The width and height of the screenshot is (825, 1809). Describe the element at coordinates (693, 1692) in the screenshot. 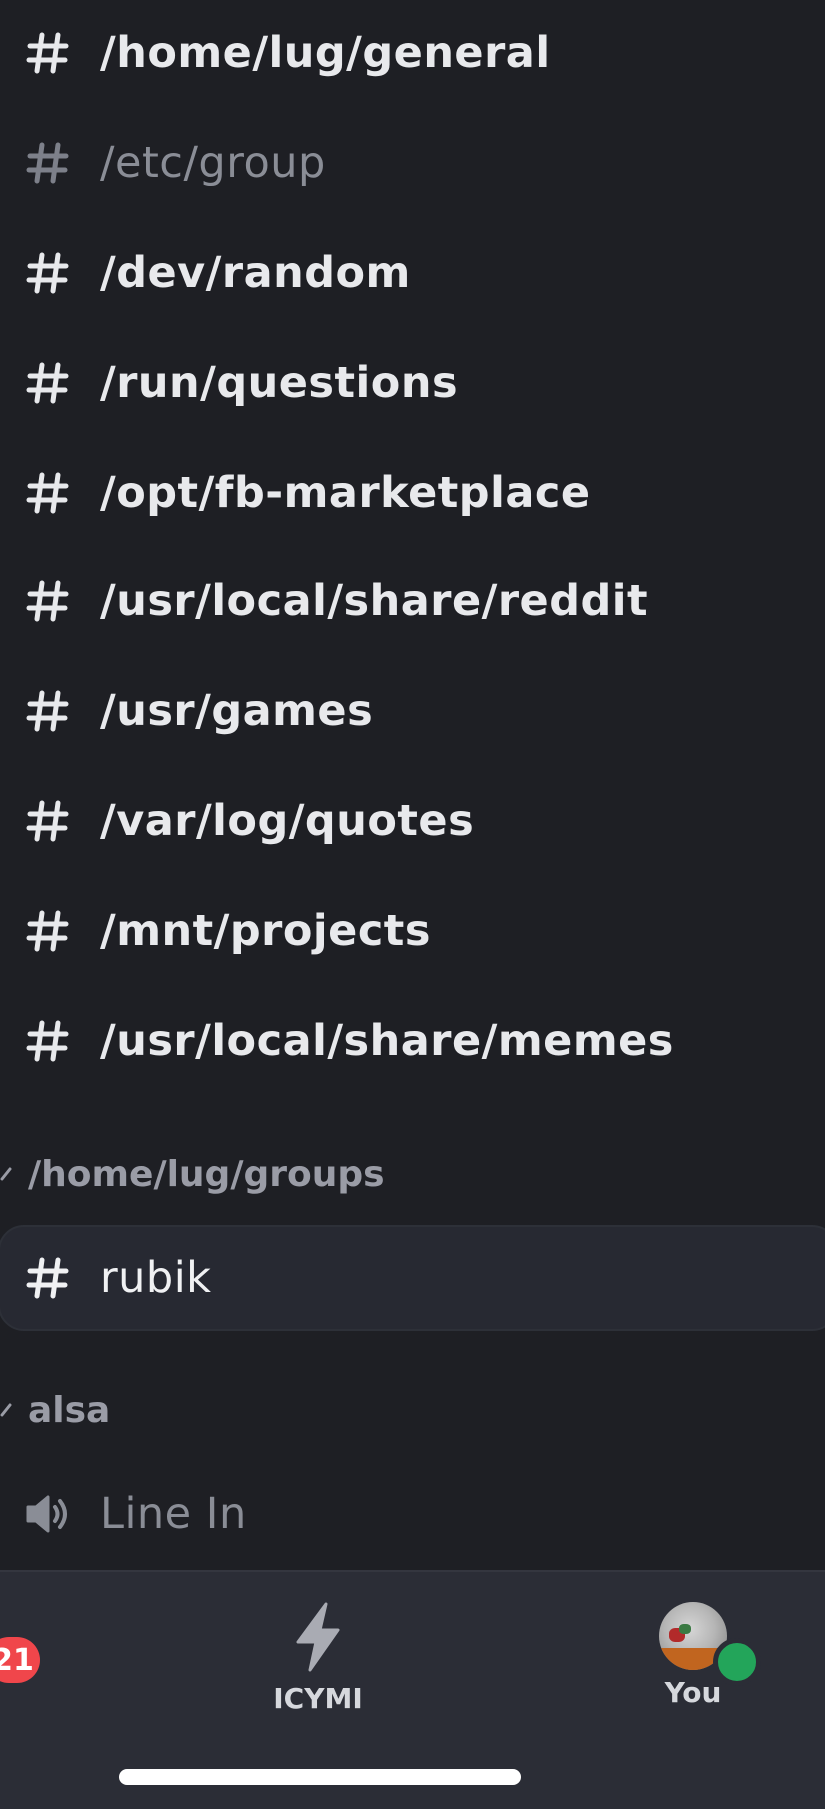

I see `tab-label: You` at that location.